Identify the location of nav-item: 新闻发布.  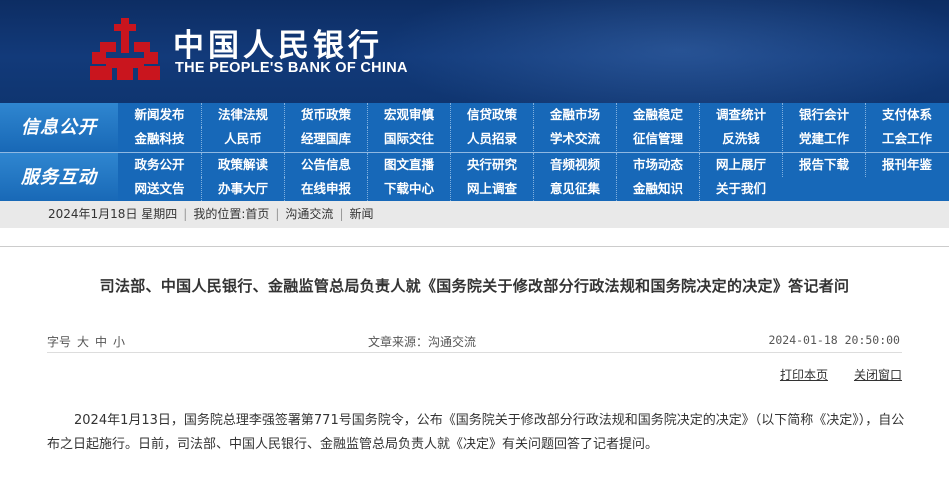
(159, 115).